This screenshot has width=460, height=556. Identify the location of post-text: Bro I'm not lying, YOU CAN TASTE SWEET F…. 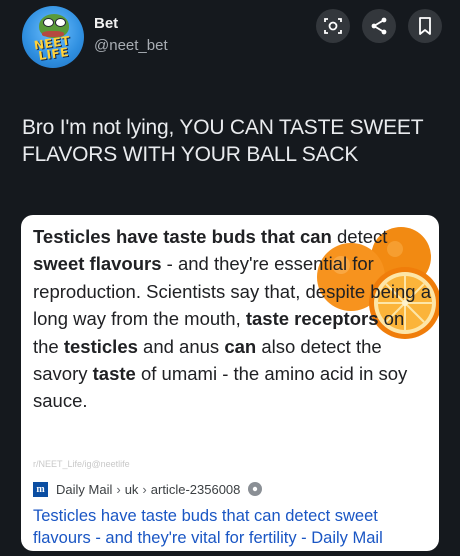
(222, 141).